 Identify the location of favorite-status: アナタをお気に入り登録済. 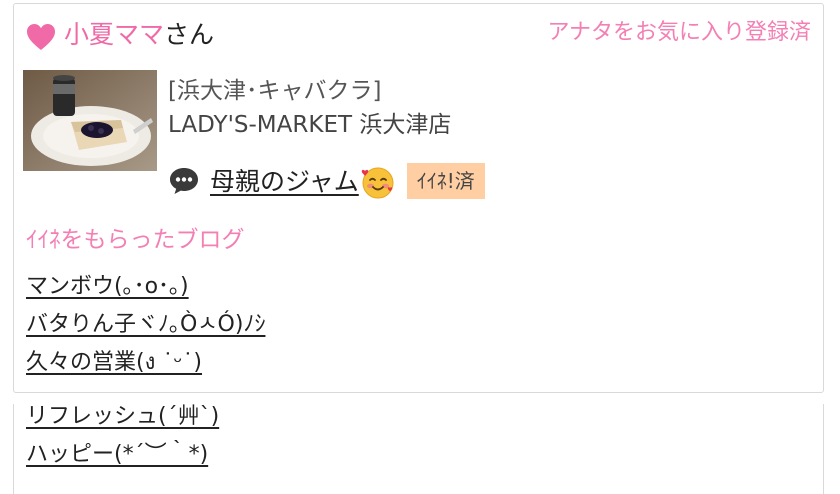
(679, 32).